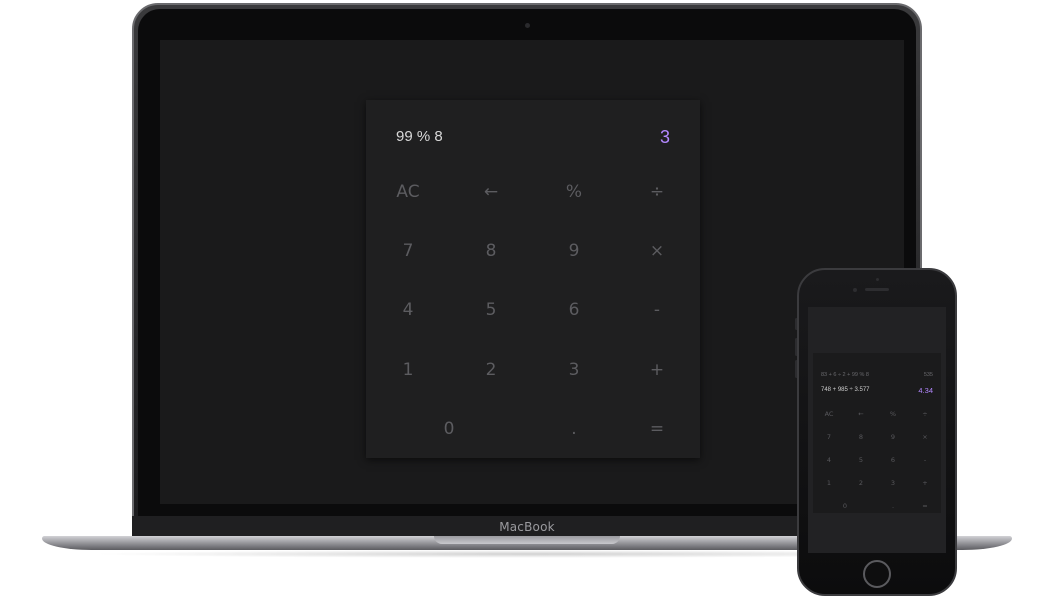 The image size is (1056, 606). Describe the element at coordinates (829, 460) in the screenshot. I see `phone-key-4: 4` at that location.